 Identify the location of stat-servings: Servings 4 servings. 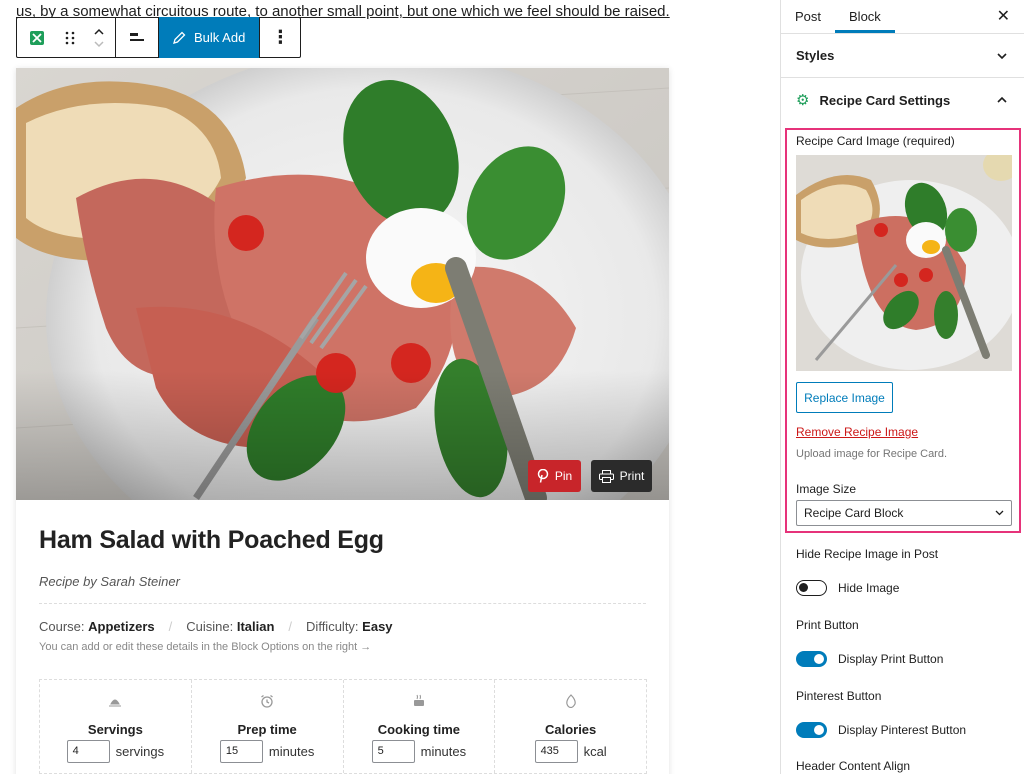
(116, 726).